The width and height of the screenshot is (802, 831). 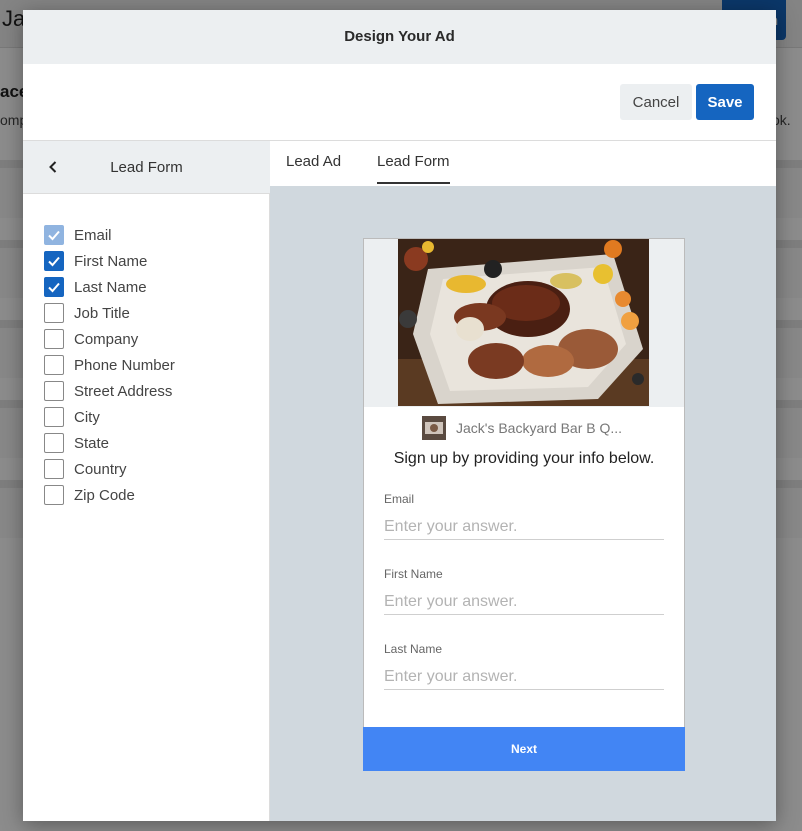 I want to click on field-label: Job Title, so click(x=102, y=313).